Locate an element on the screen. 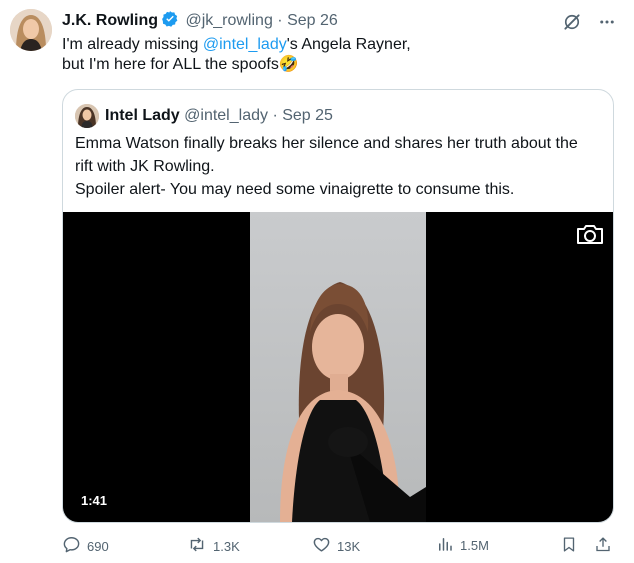  views-button: 1.5M is located at coordinates (462, 545).